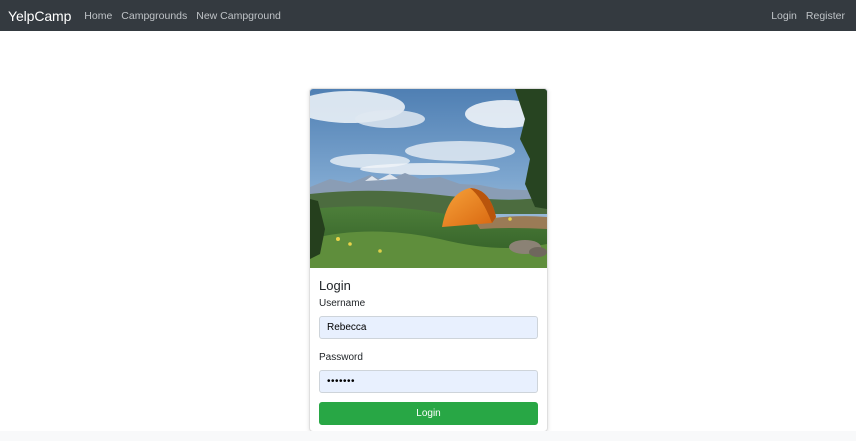  I want to click on nav-register-link: Register, so click(825, 16).